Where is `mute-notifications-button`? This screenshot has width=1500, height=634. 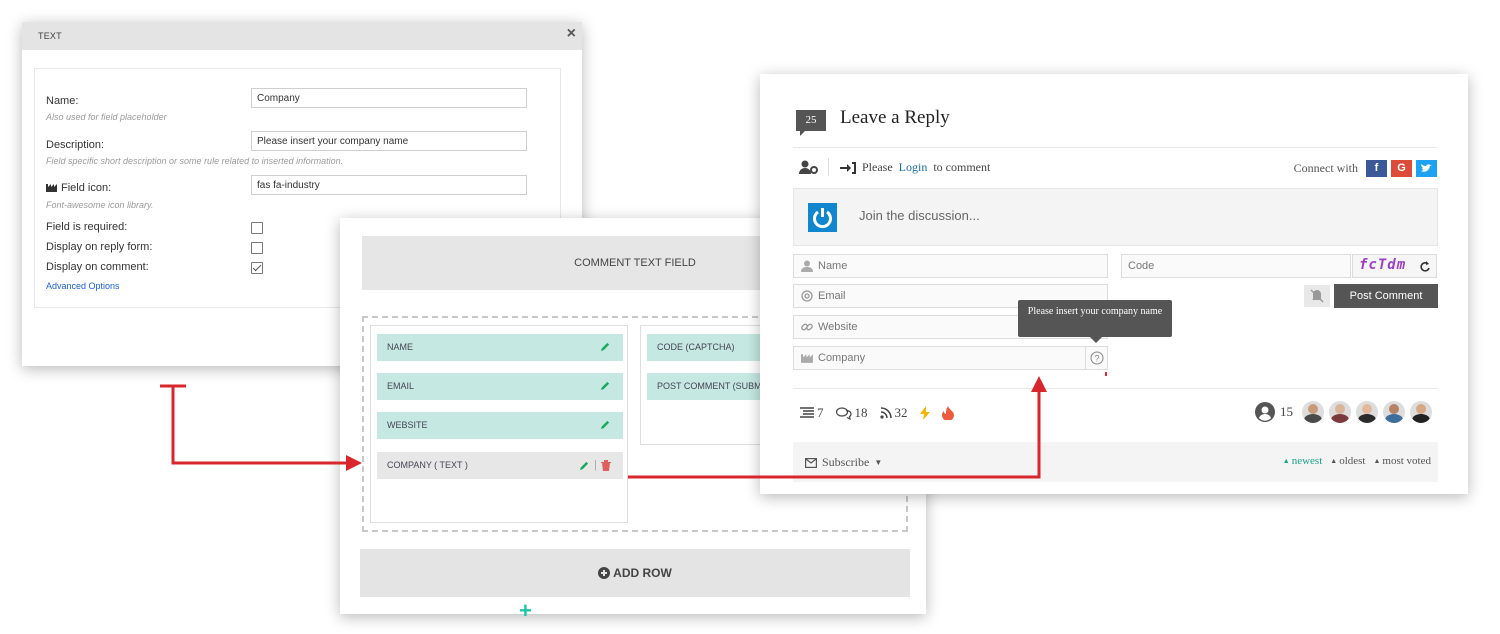 mute-notifications-button is located at coordinates (1317, 296).